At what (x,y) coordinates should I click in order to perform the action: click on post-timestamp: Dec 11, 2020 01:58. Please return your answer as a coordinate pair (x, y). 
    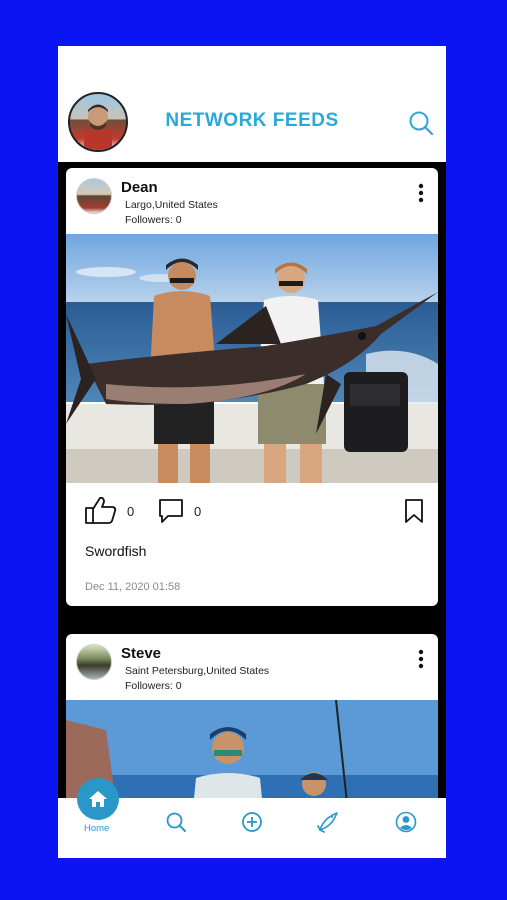
    Looking at the image, I should click on (133, 587).